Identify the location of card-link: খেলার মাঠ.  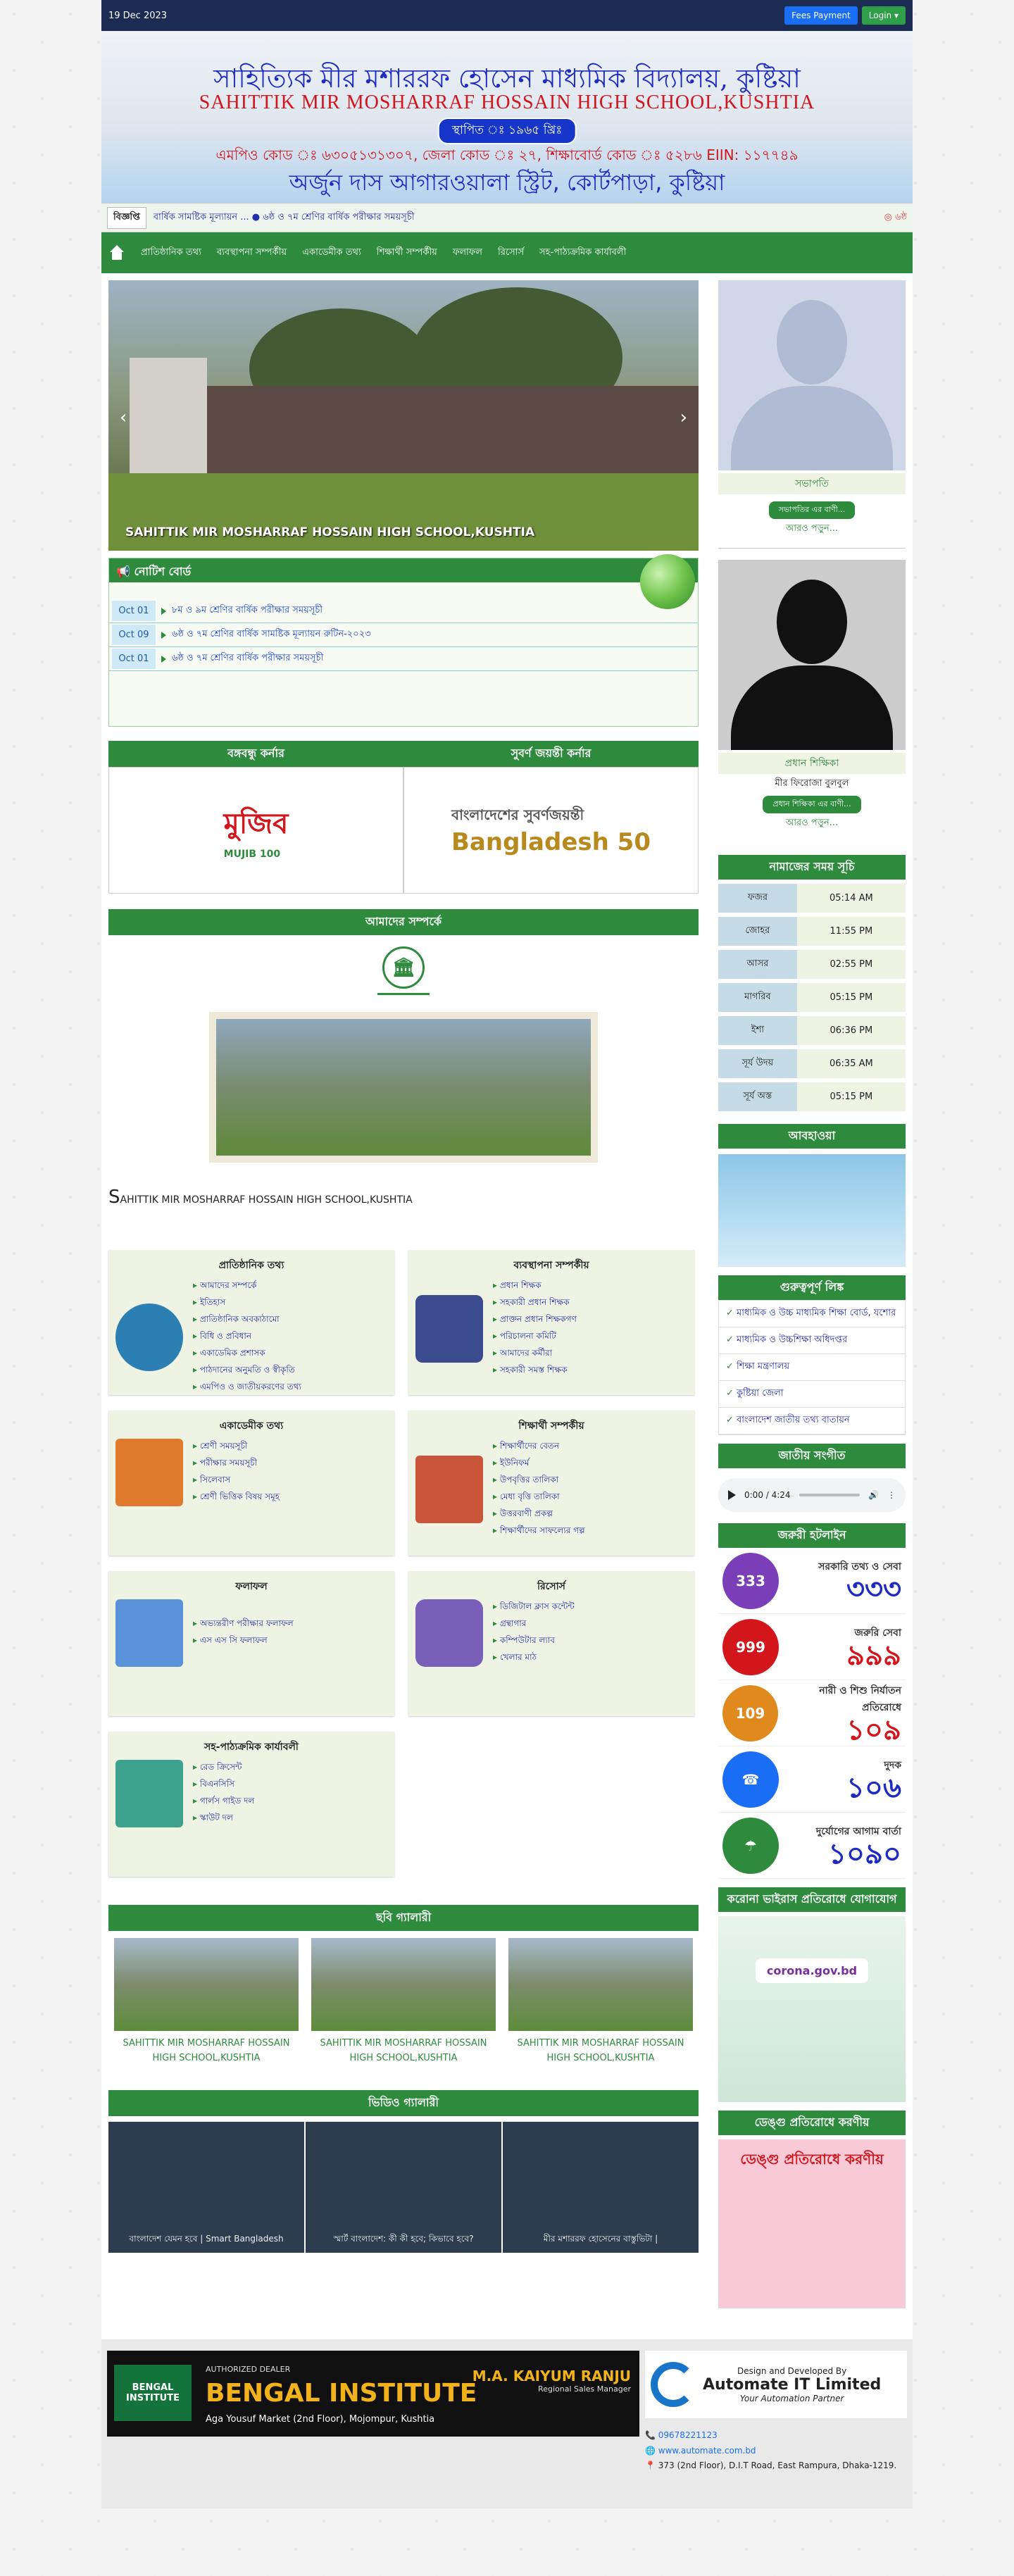
(534, 1658).